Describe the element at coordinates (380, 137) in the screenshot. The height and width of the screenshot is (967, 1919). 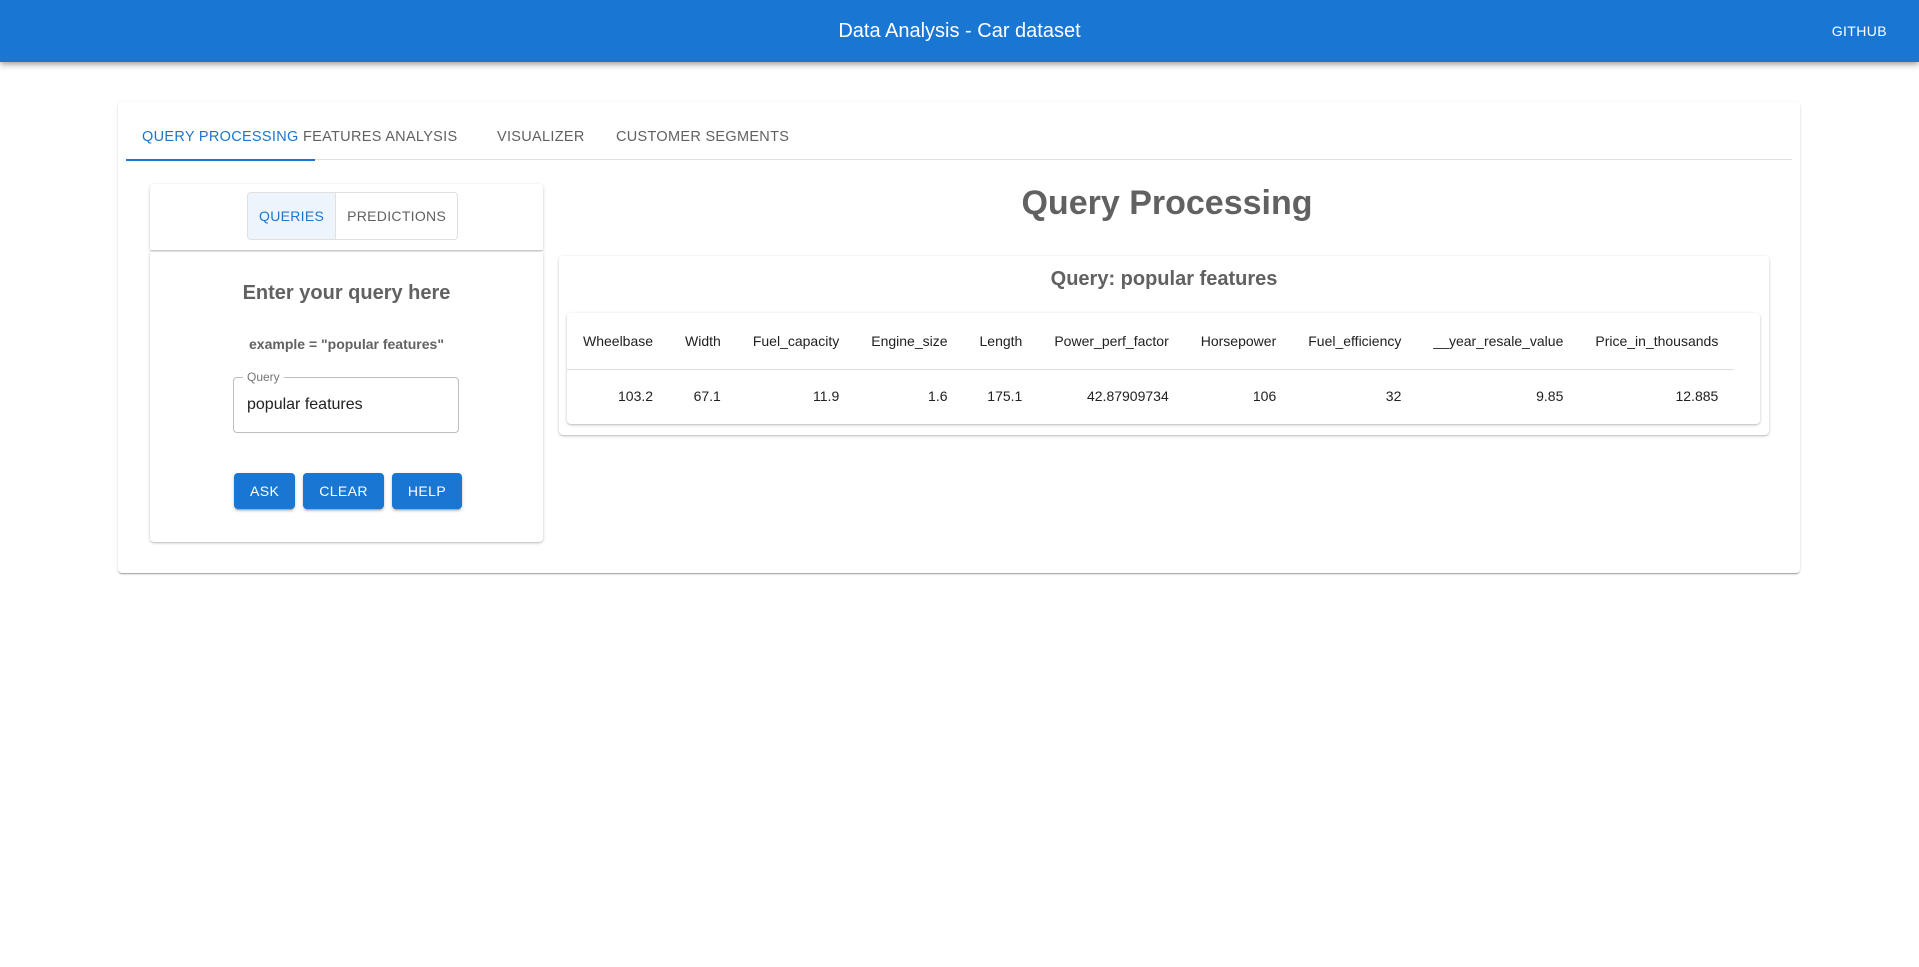
I see `tab-features-analysis: FEATURES ANALYSIS` at that location.